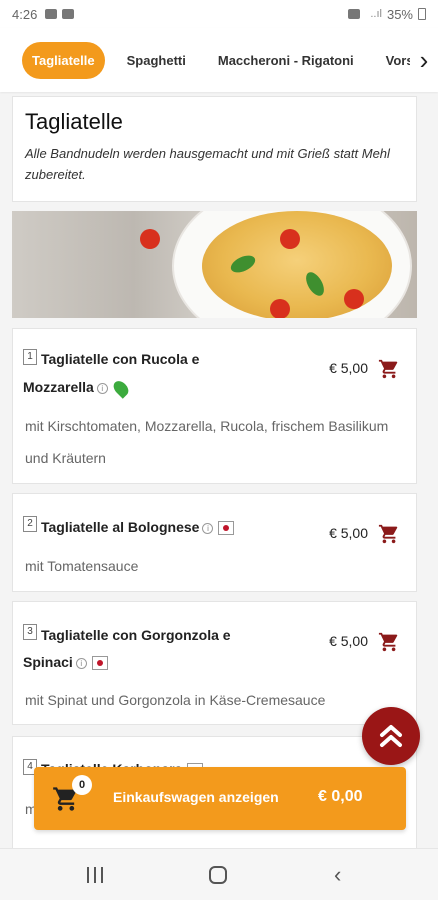 The width and height of the screenshot is (438, 900). I want to click on item-description: und Kräutern, so click(65, 458).